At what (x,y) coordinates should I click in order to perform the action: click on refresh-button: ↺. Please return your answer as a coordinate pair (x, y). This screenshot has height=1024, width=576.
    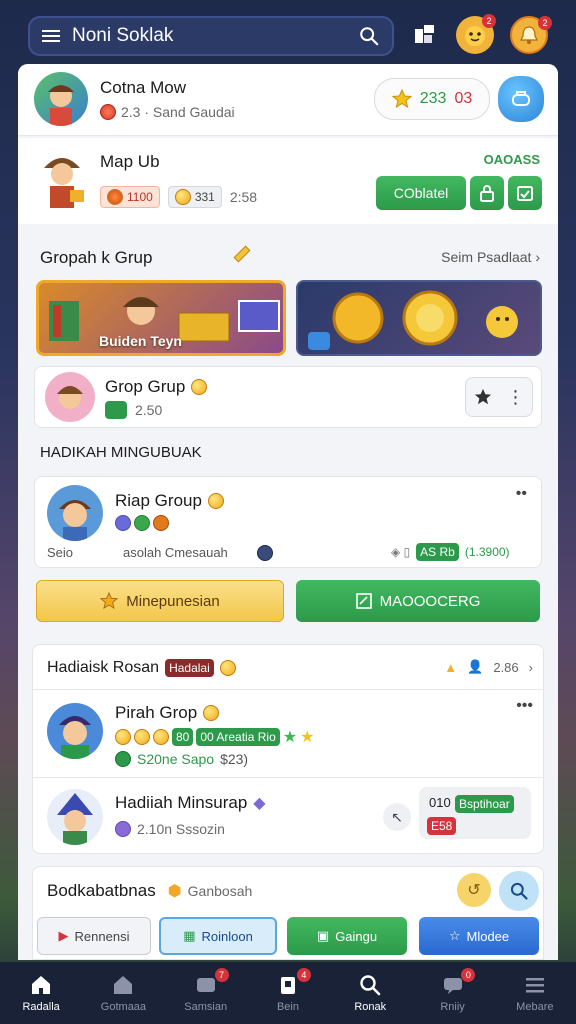
    Looking at the image, I should click on (474, 890).